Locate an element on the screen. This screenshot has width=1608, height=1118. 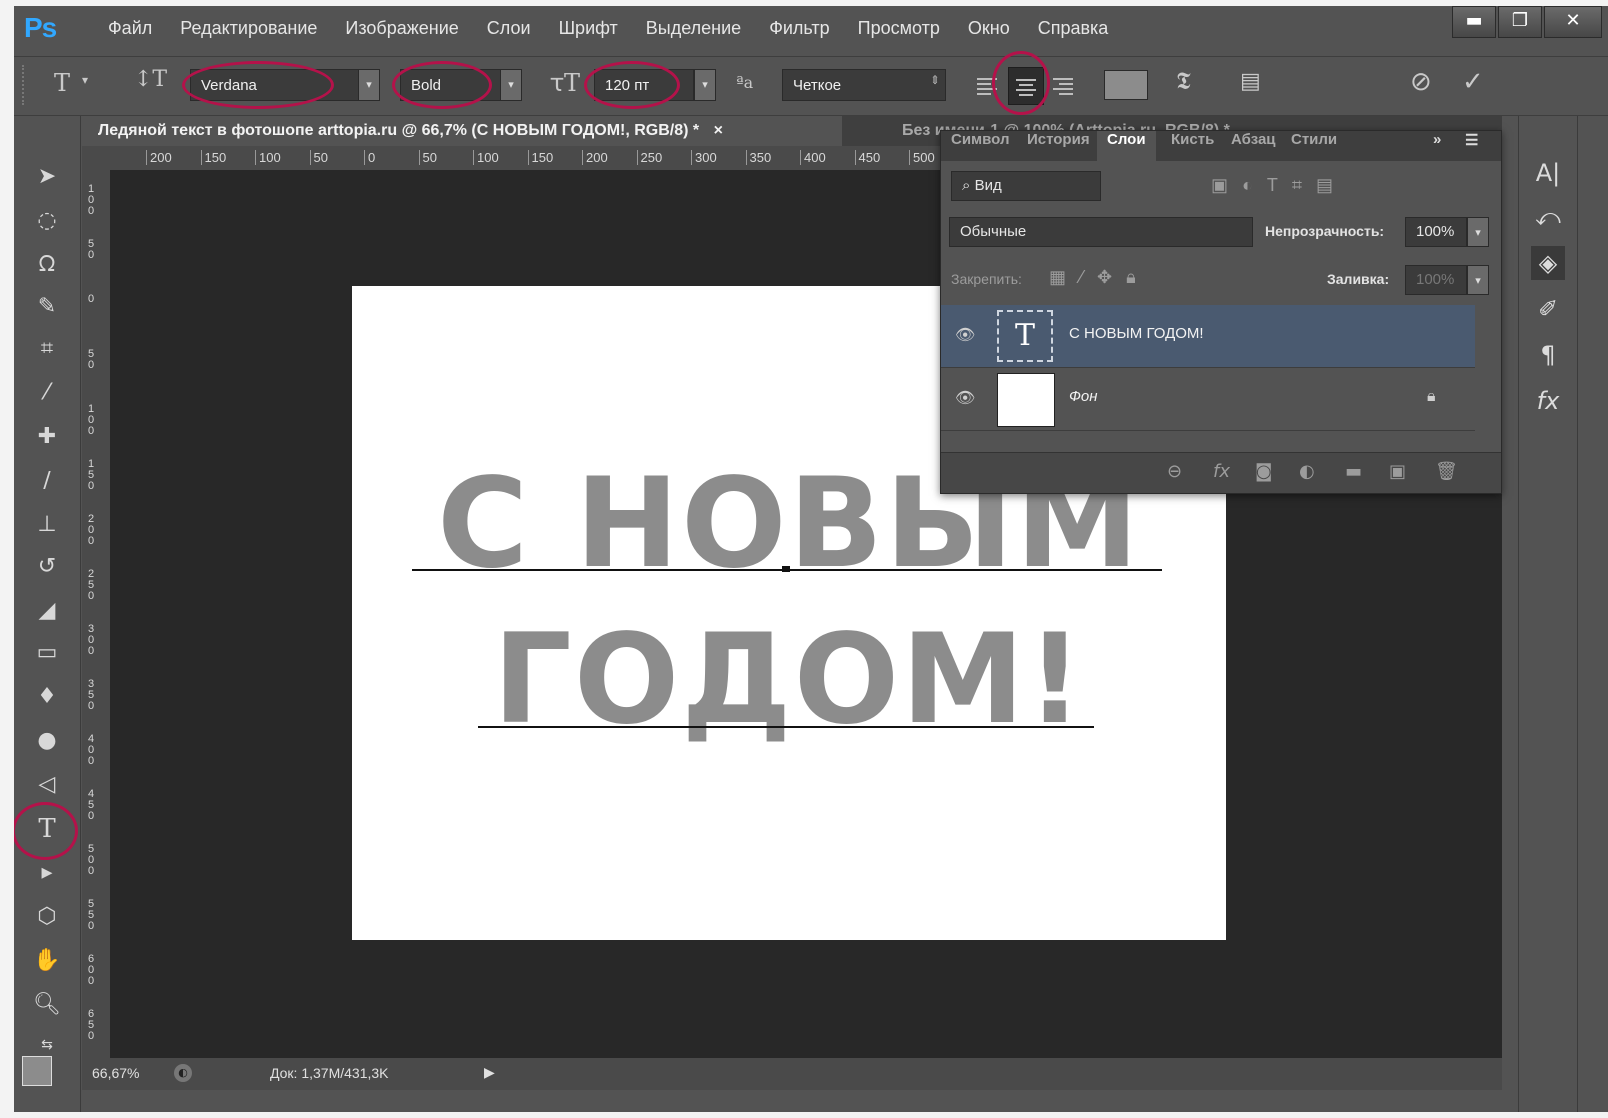
gradient-tool-icon: ▭ is located at coordinates (47, 653).